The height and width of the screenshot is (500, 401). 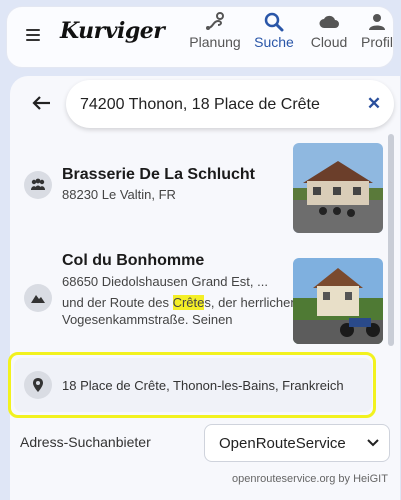 I want to click on app-logo: Kurviger, so click(x=112, y=31).